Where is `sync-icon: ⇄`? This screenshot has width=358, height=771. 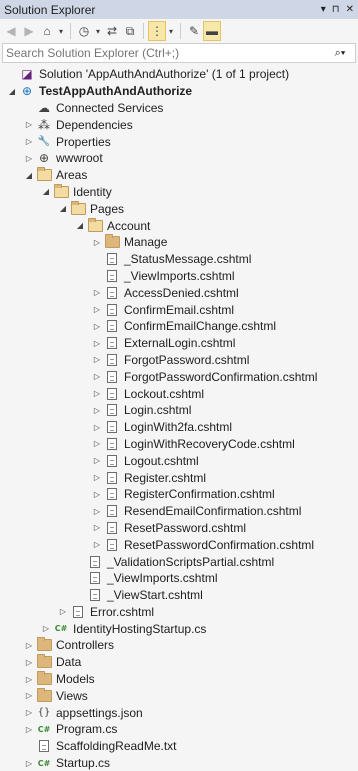 sync-icon: ⇄ is located at coordinates (112, 31).